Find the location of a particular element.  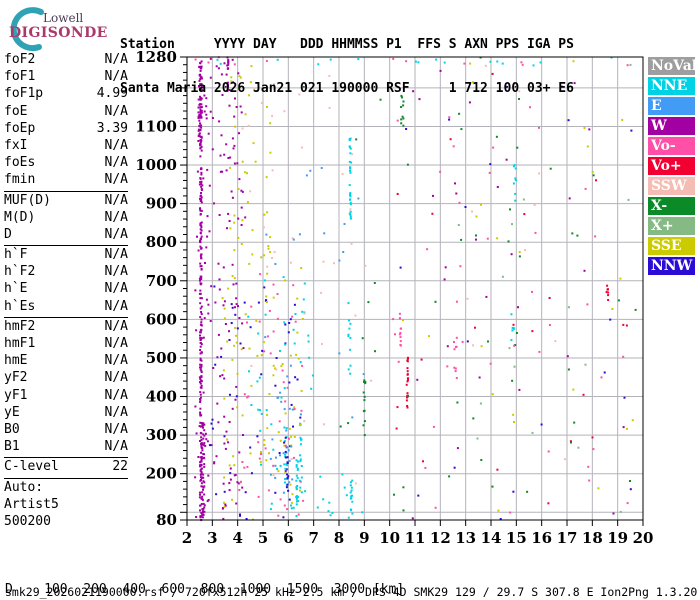

param-row: B1 N/A is located at coordinates (66, 447).